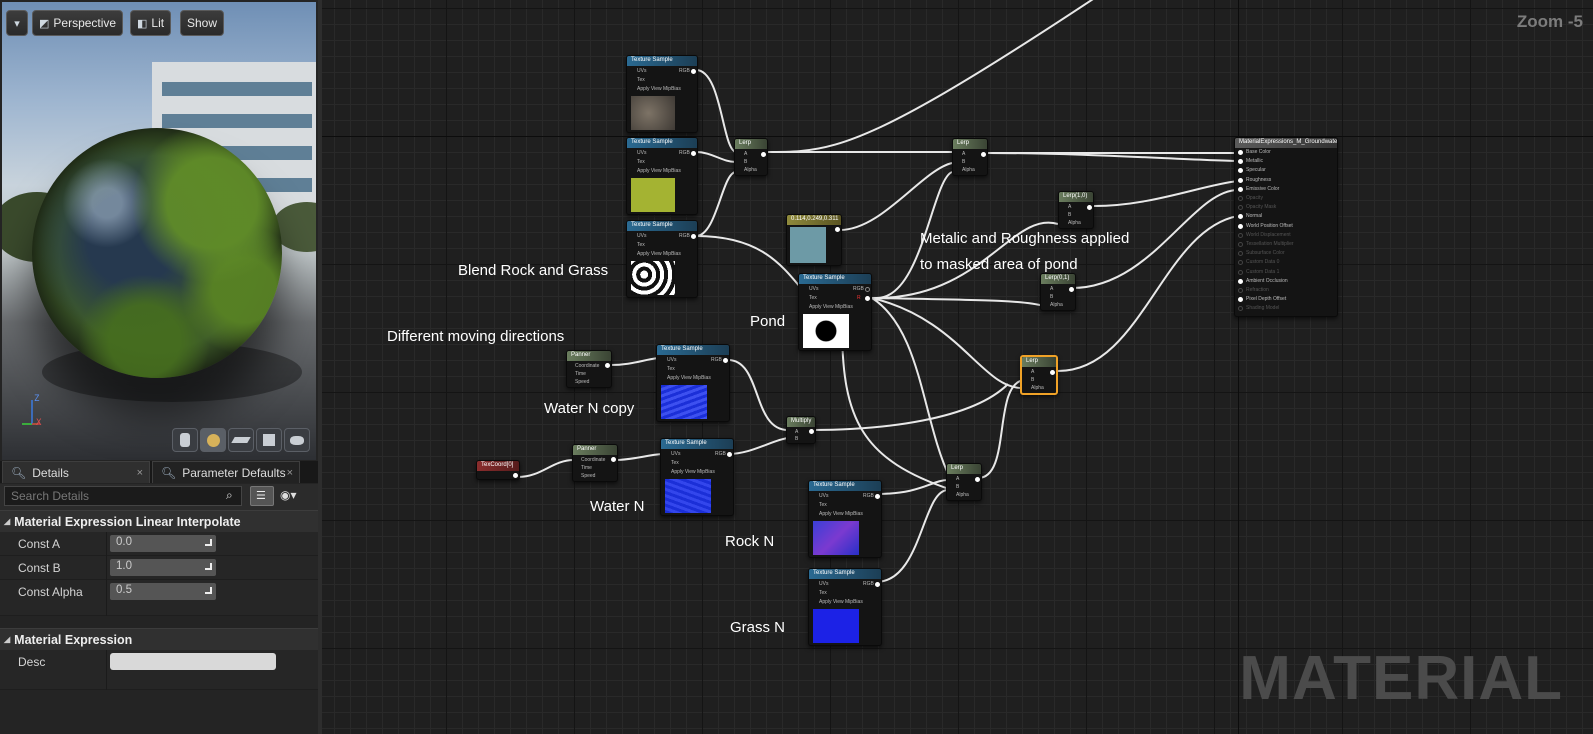 Image resolution: width=1593 pixels, height=734 pixels. I want to click on const-b-field: 1.0, so click(163, 567).